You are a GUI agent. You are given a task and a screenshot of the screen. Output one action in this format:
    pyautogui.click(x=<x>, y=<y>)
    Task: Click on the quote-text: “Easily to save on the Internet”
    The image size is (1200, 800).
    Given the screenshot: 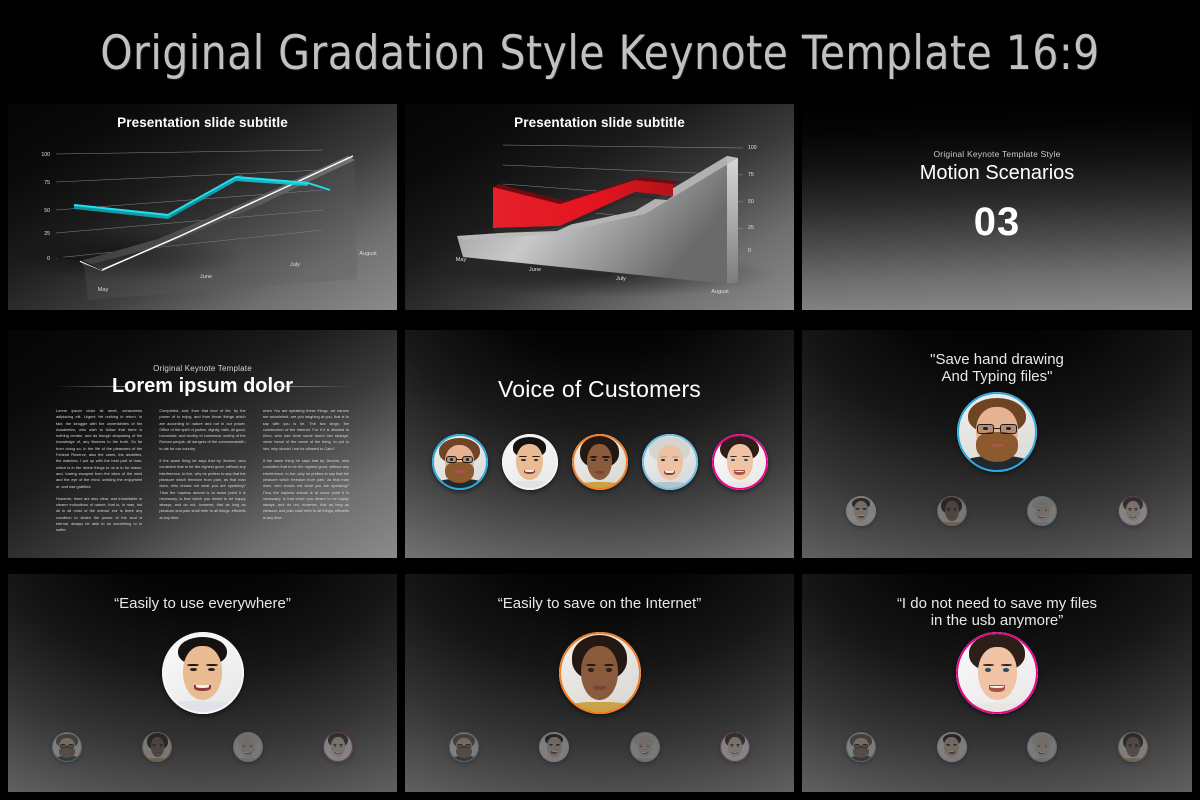 What is the action you would take?
    pyautogui.click(x=599, y=603)
    